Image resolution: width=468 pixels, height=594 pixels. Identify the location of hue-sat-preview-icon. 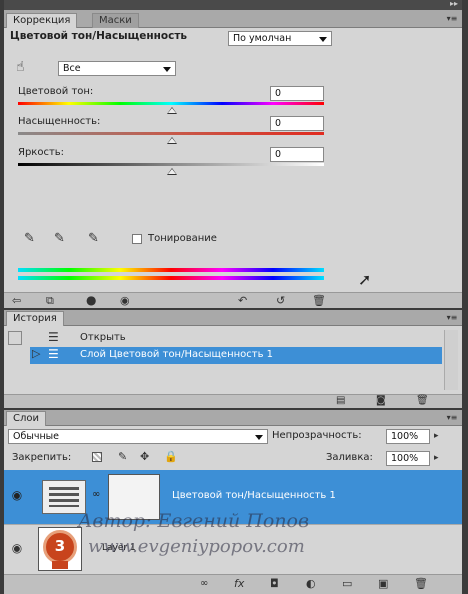
(64, 497).